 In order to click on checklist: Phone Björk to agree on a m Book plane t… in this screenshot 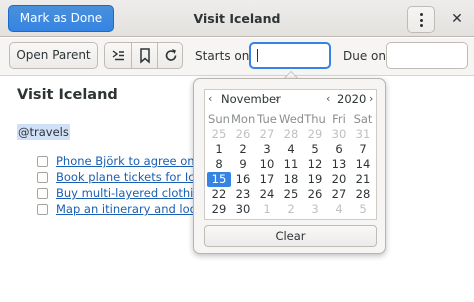, I will do `click(122, 186)`.